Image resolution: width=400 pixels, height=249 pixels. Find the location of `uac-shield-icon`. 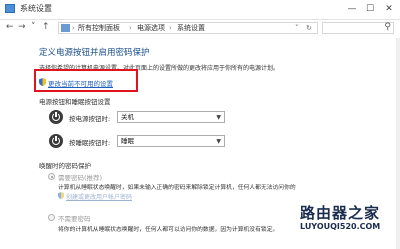

uac-shield-icon is located at coordinates (61, 195).